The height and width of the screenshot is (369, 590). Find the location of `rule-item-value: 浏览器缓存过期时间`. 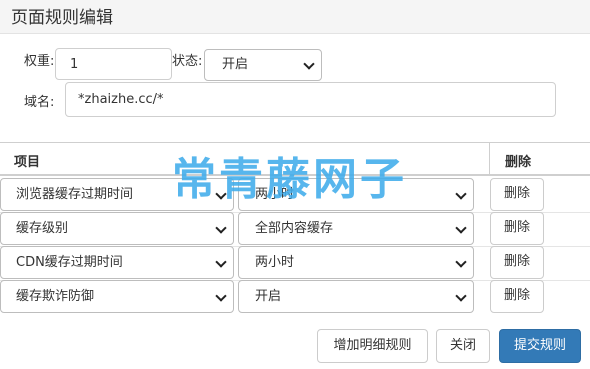

rule-item-value: 浏览器缓存过期时间 is located at coordinates (75, 194).